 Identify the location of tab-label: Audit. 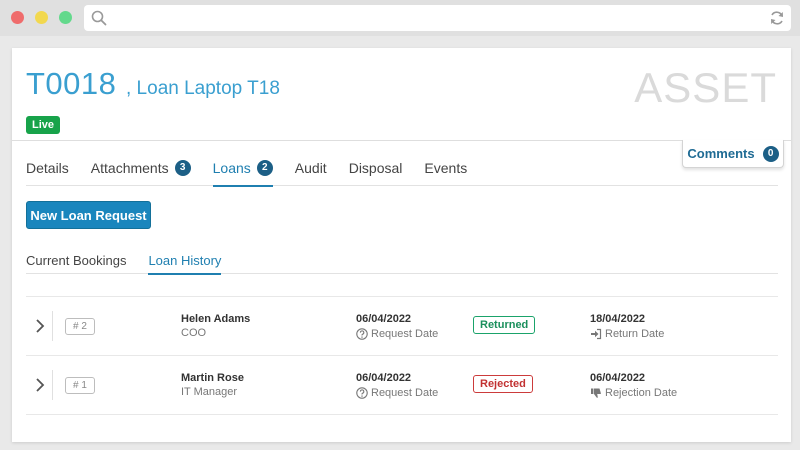
(310, 168).